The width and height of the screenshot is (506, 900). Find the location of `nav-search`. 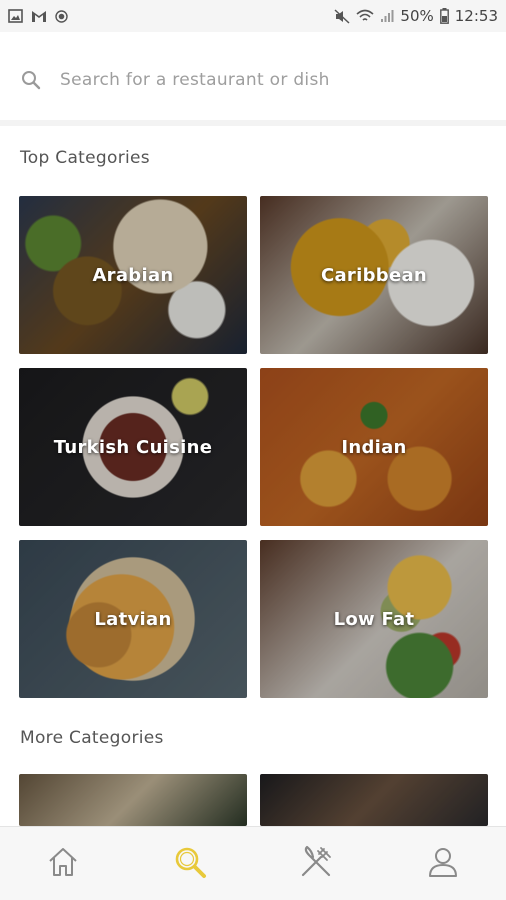

nav-search is located at coordinates (190, 864).